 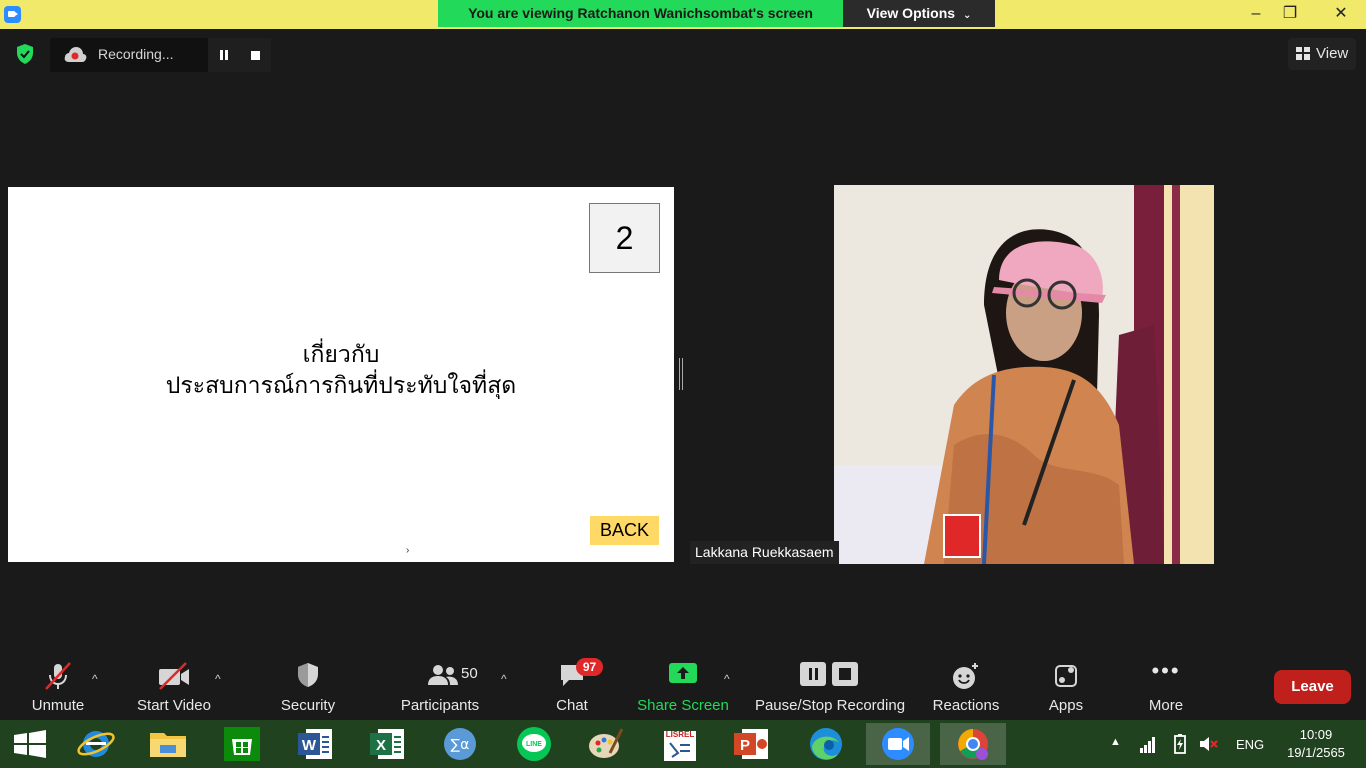 I want to click on apps-button: Apps, so click(x=1066, y=684).